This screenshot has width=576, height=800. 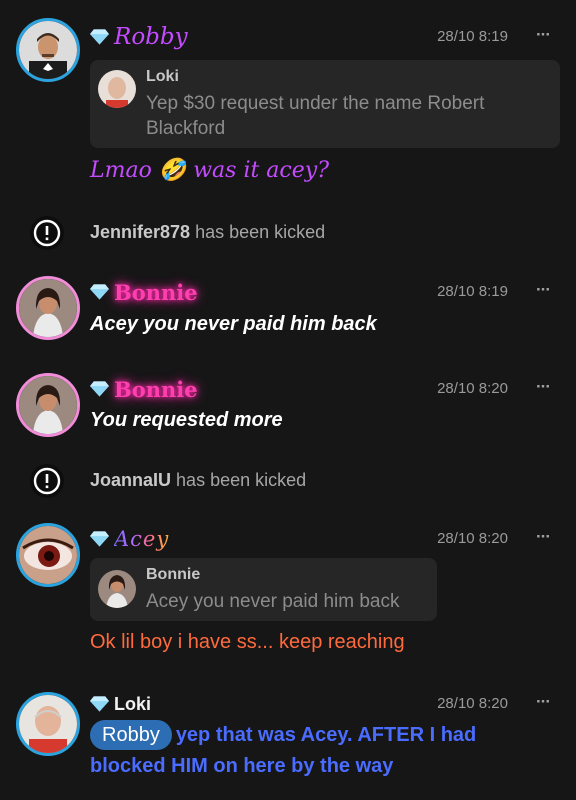 I want to click on avatar-acey-image, so click(x=48, y=555).